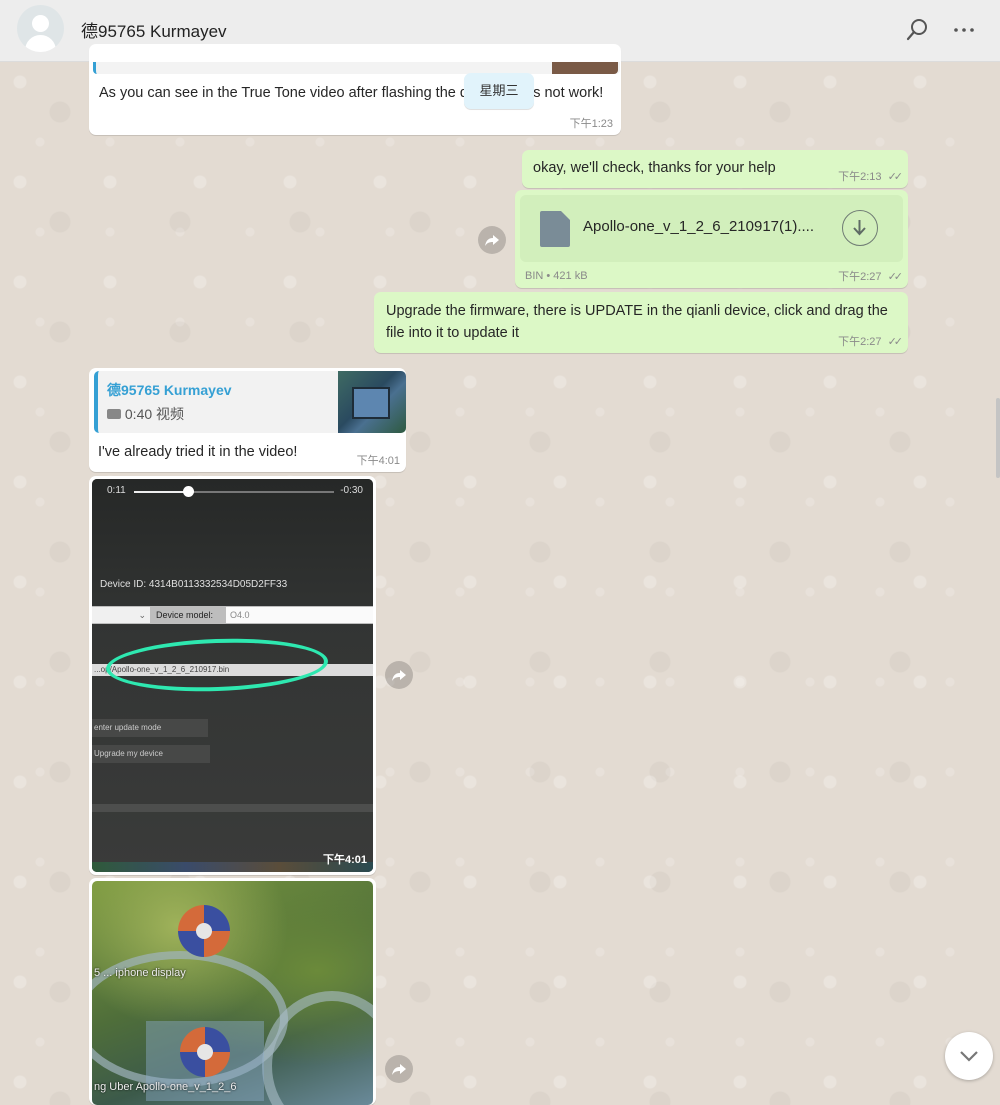  I want to click on message-time-text: 下午2:13, so click(860, 177).